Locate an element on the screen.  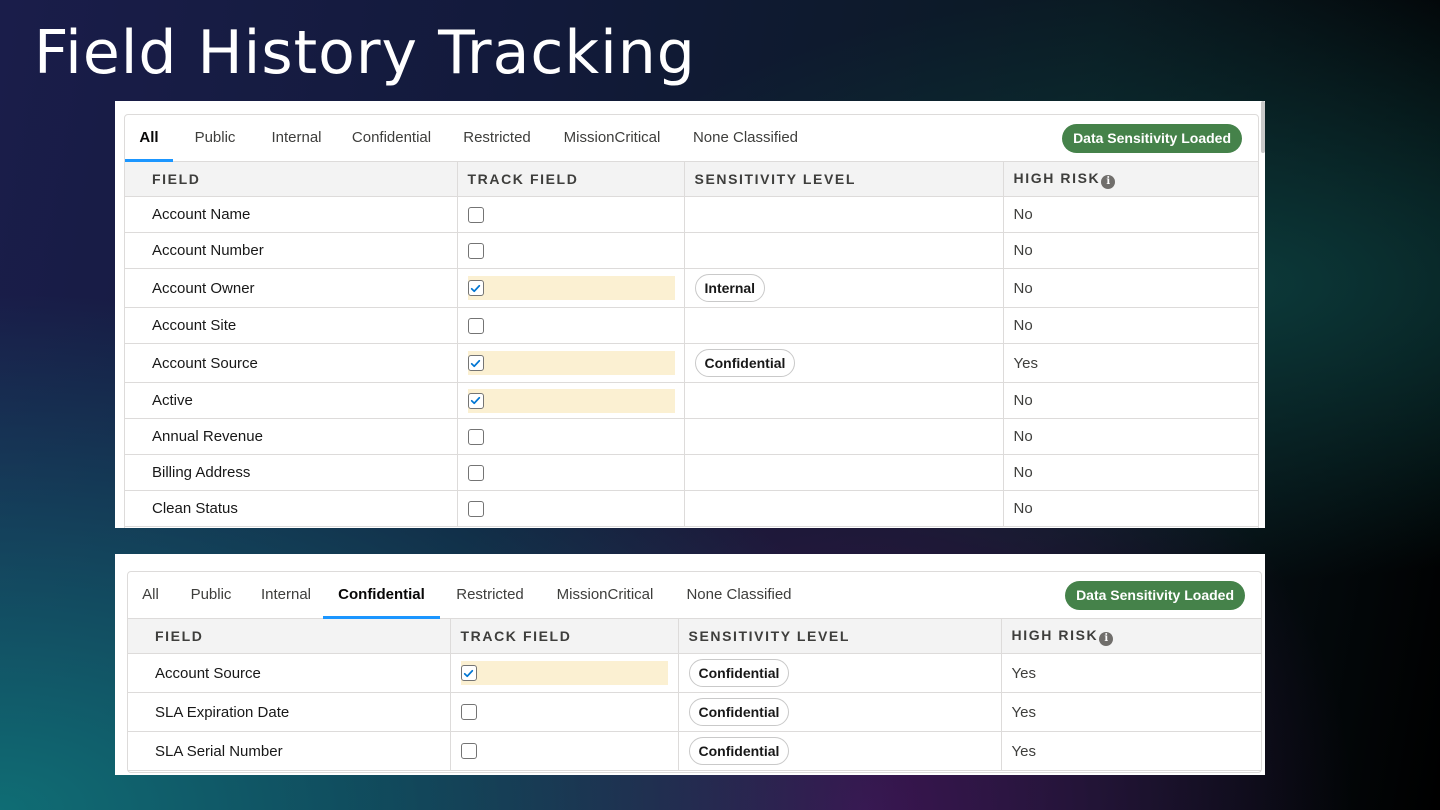
slide-title: Field History Tracking is located at coordinates (365, 53).